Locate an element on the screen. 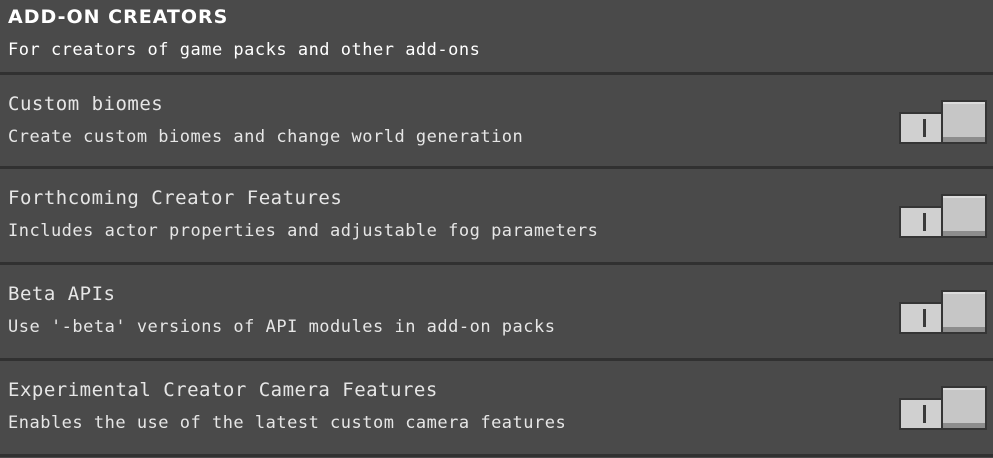  toggle-row-title: Beta APIs is located at coordinates (62, 294).